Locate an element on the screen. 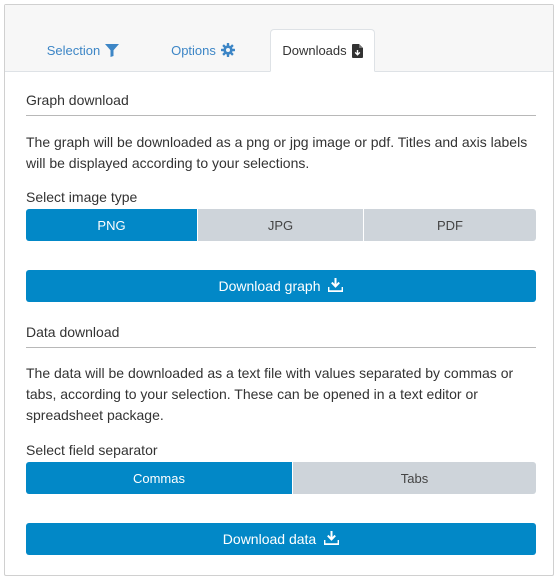  tab-selection: Selection is located at coordinates (83, 50).